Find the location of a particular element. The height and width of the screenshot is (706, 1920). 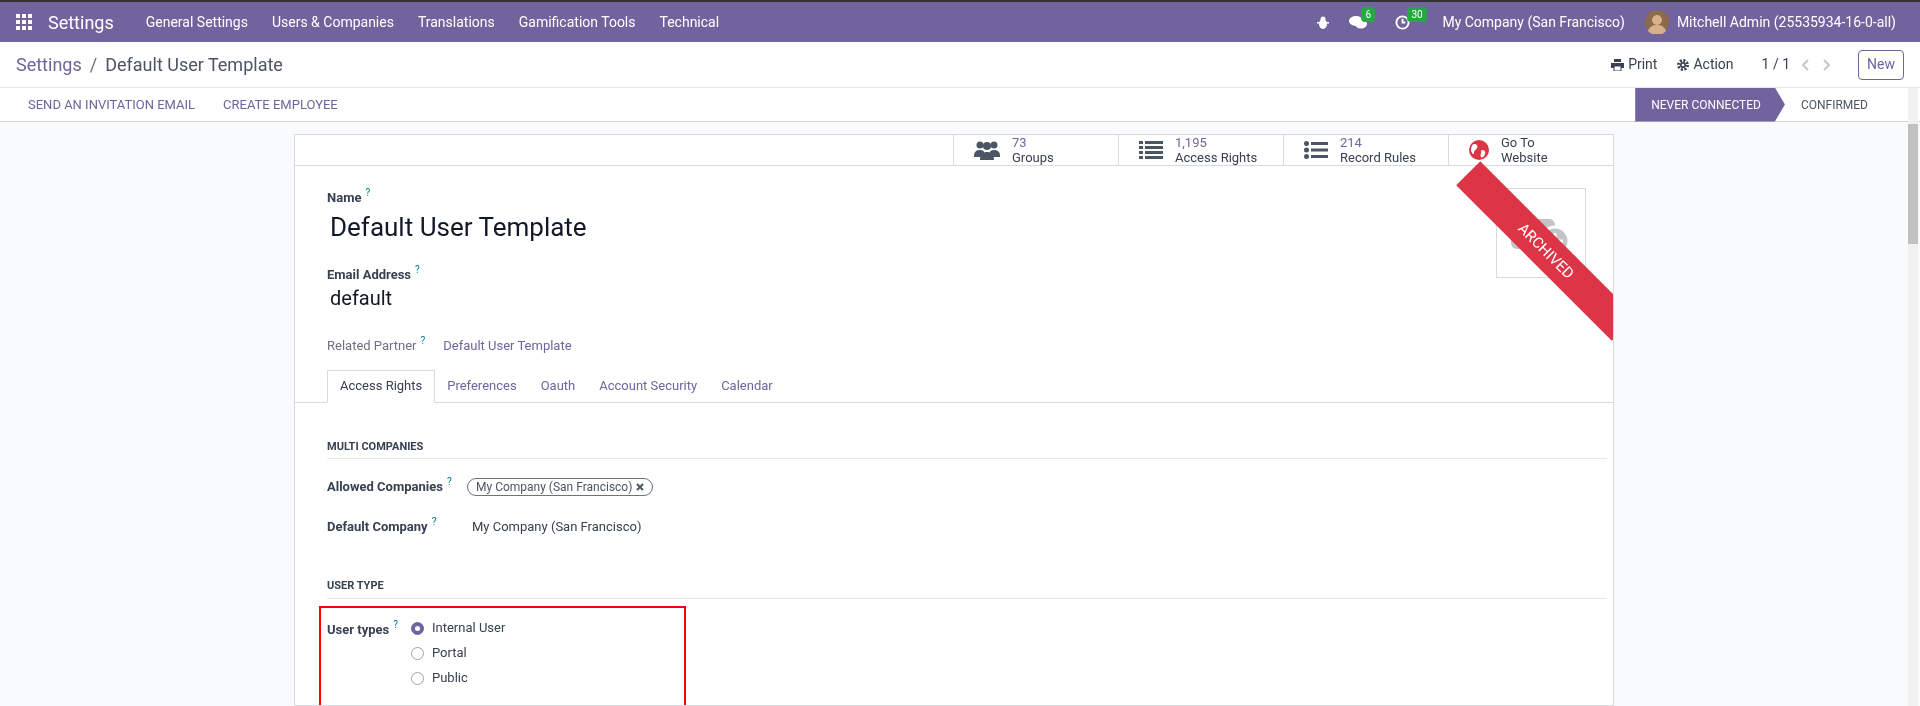

user-avatar is located at coordinates (1656, 22).